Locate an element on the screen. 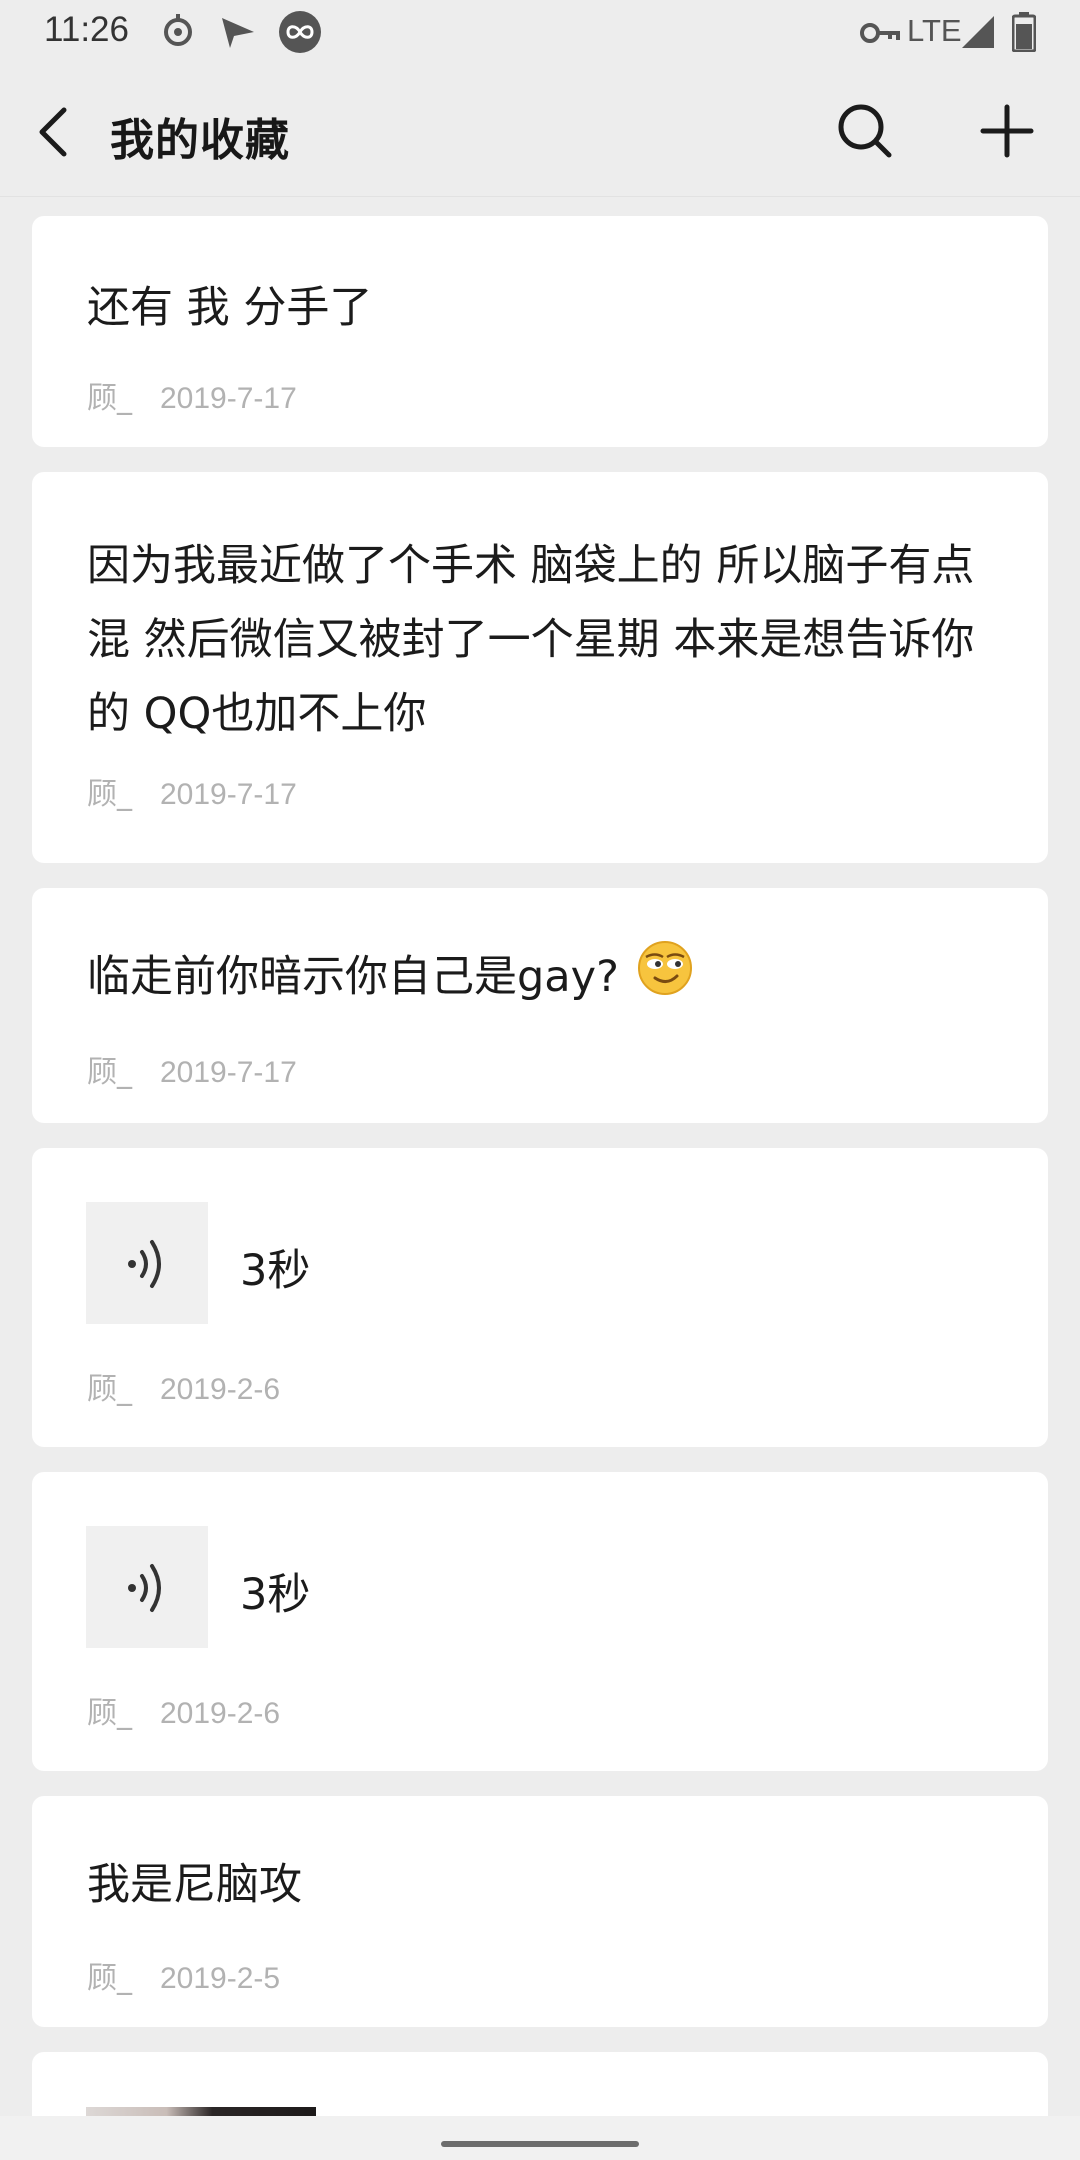  status-time: 11:26 is located at coordinates (86, 29).